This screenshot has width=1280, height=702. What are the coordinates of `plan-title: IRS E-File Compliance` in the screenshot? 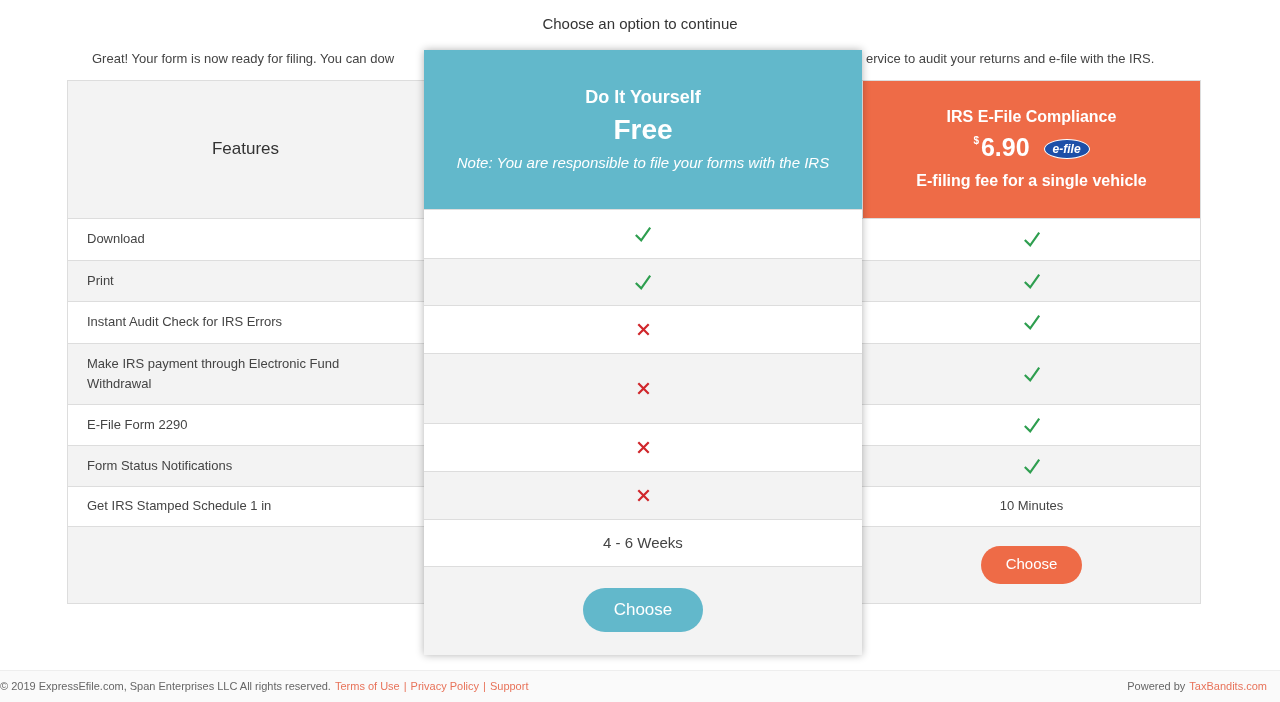 It's located at (1031, 117).